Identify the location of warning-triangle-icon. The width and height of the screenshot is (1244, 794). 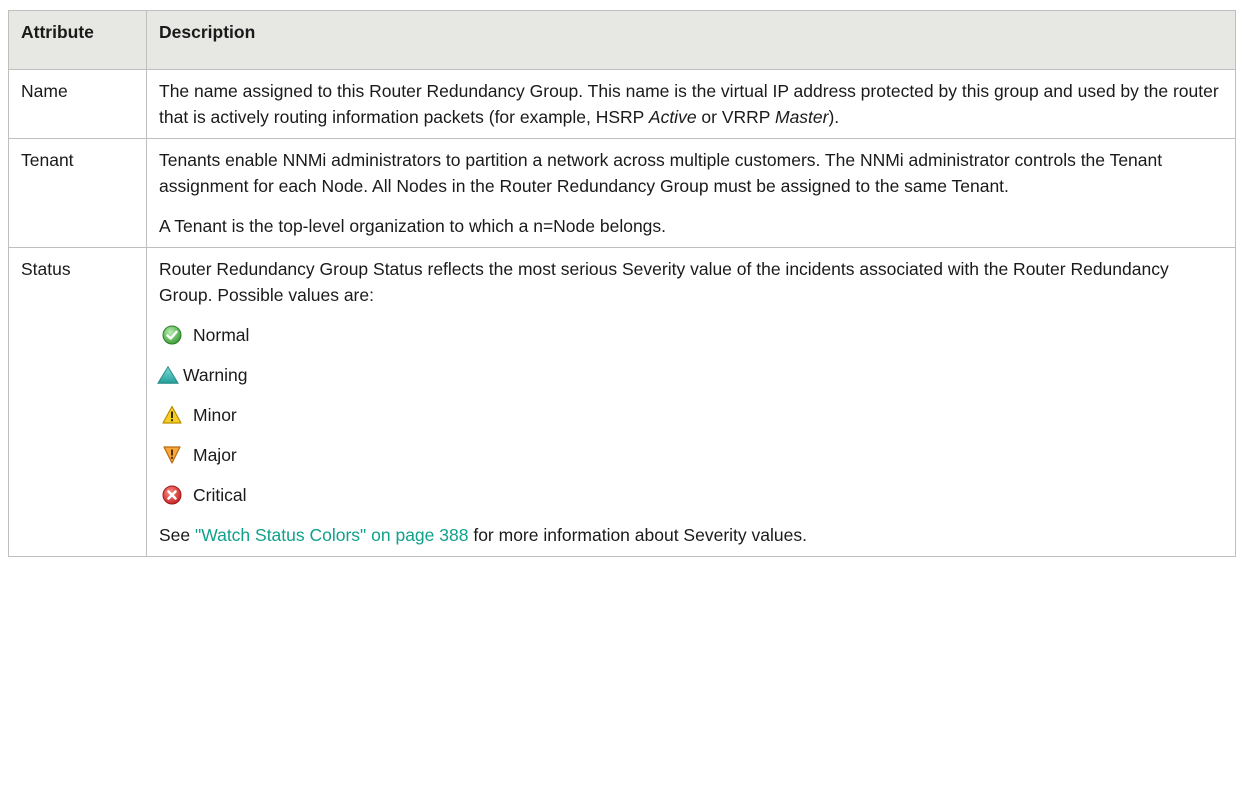
(168, 375).